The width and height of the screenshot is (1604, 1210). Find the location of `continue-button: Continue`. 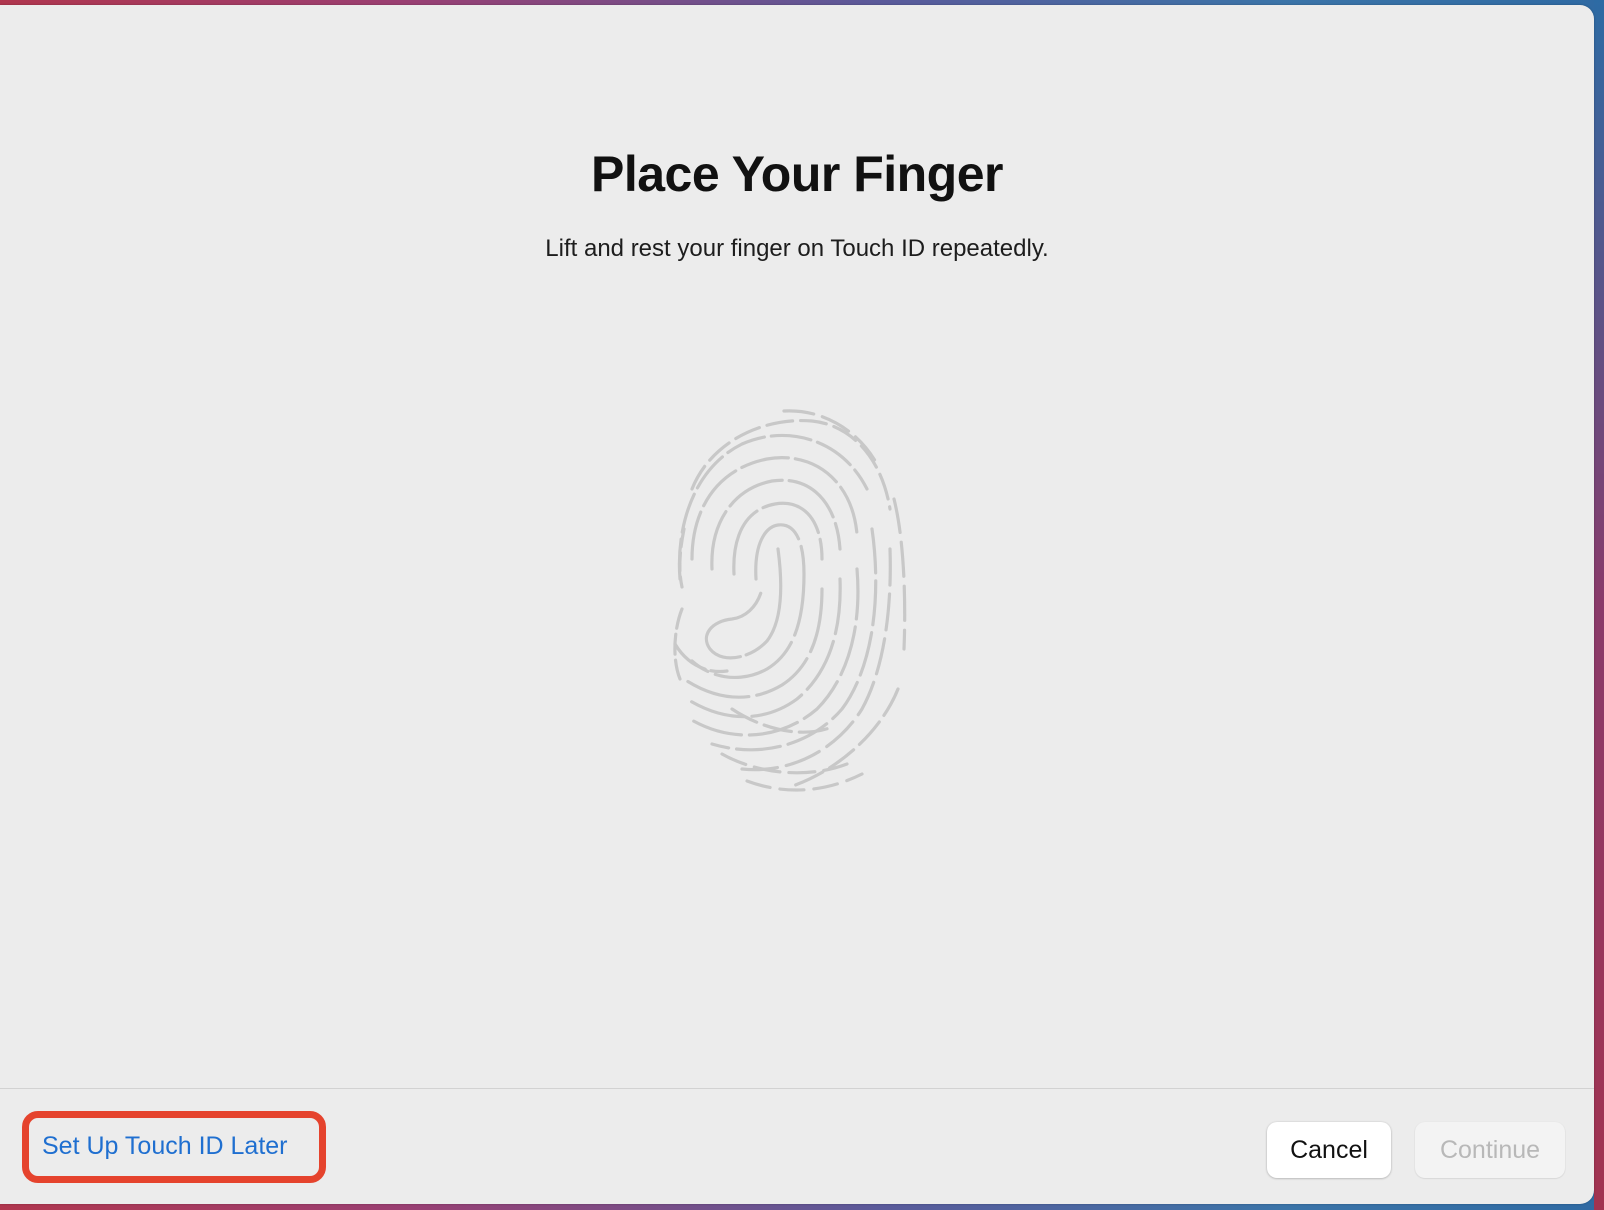

continue-button: Continue is located at coordinates (1490, 1150).